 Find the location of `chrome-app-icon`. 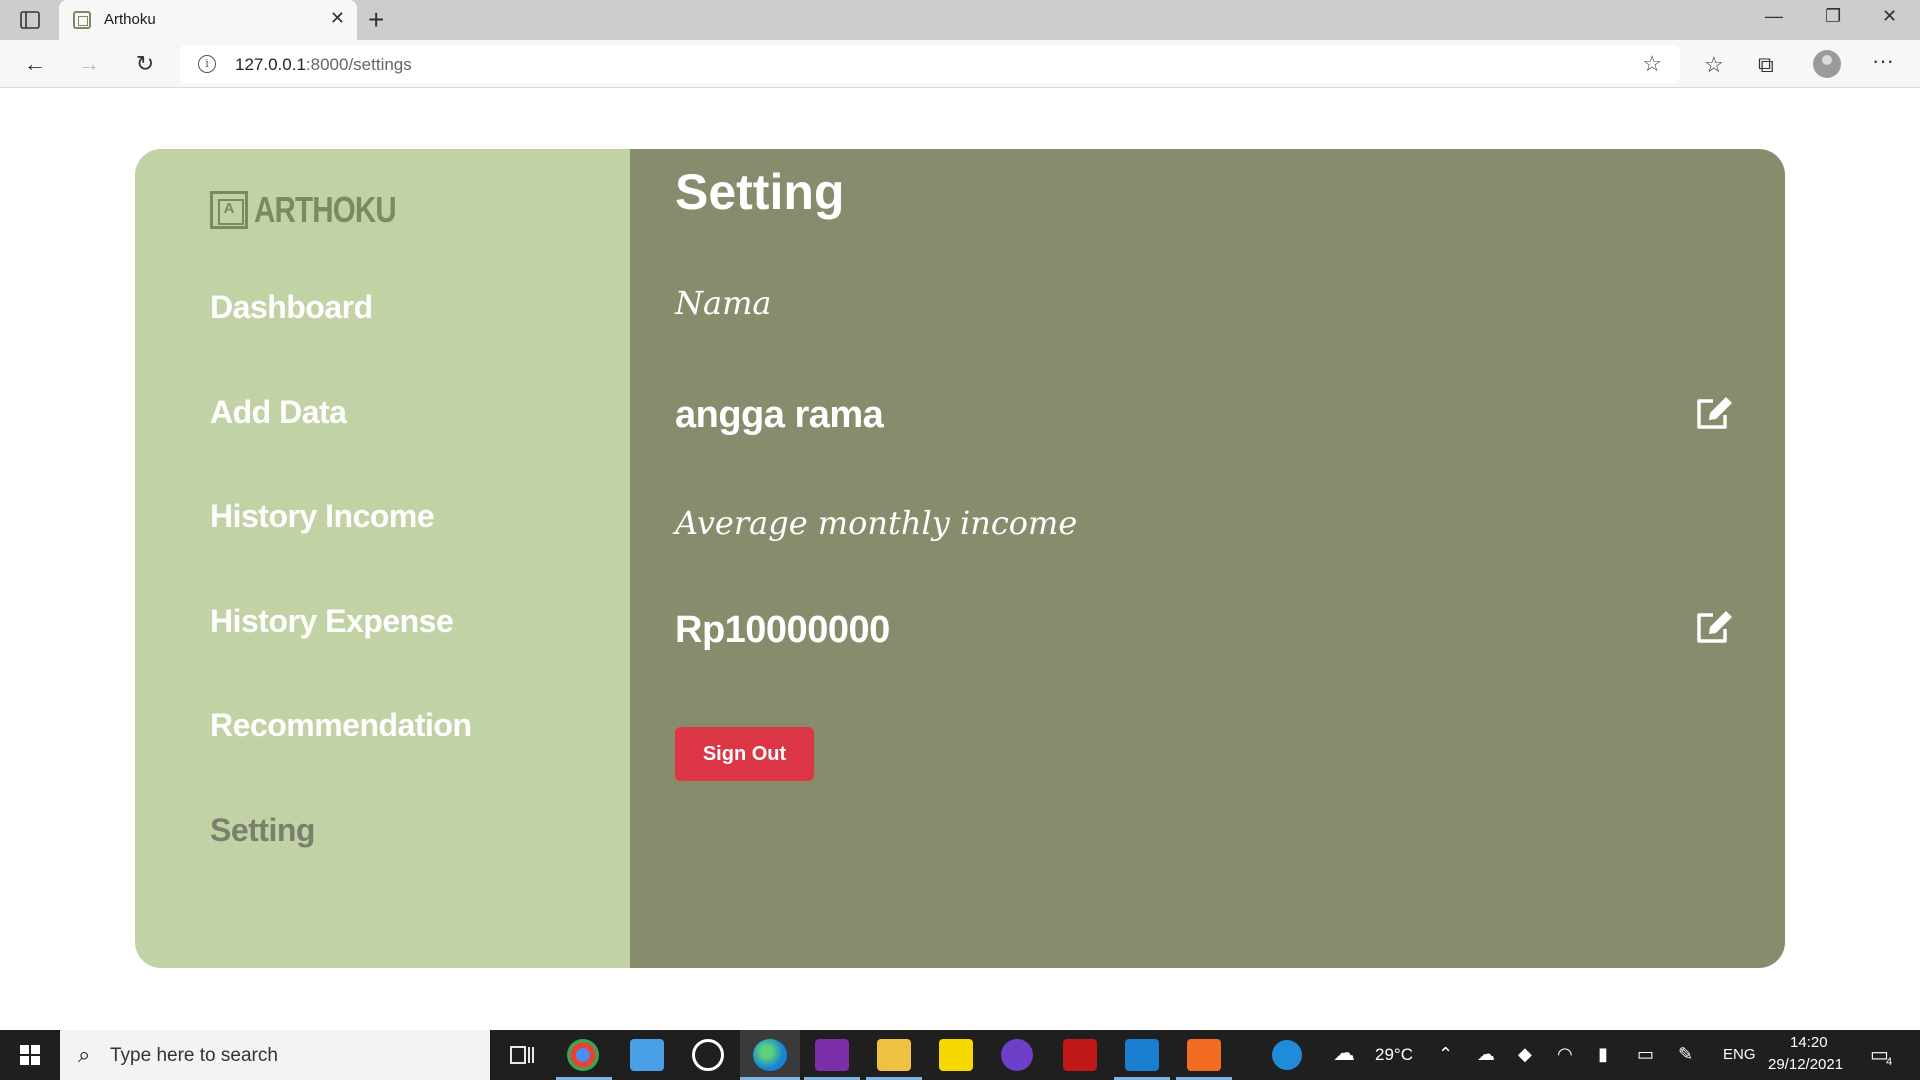

chrome-app-icon is located at coordinates (583, 1055).